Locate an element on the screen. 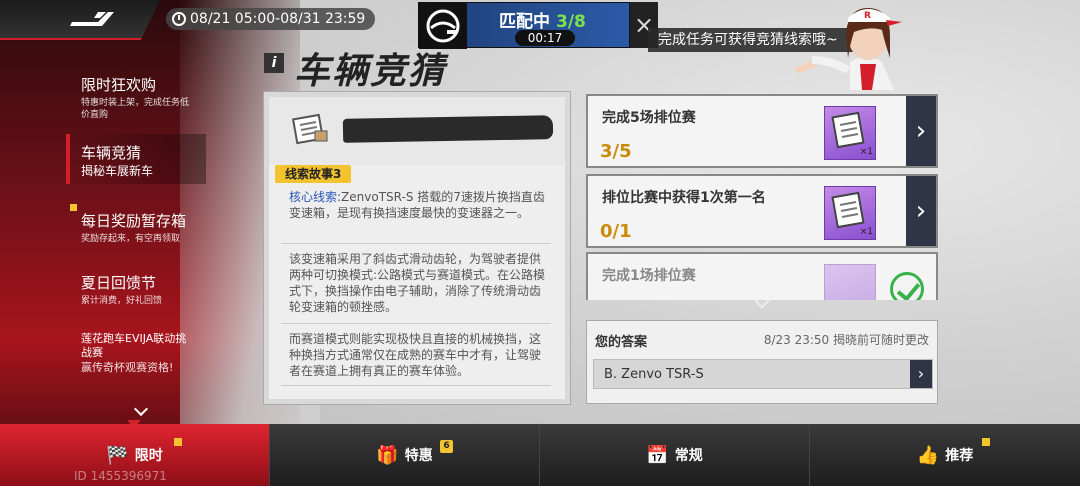 The image size is (1080, 486). sidebar-item-label: 夏日回馈节 is located at coordinates (119, 283).